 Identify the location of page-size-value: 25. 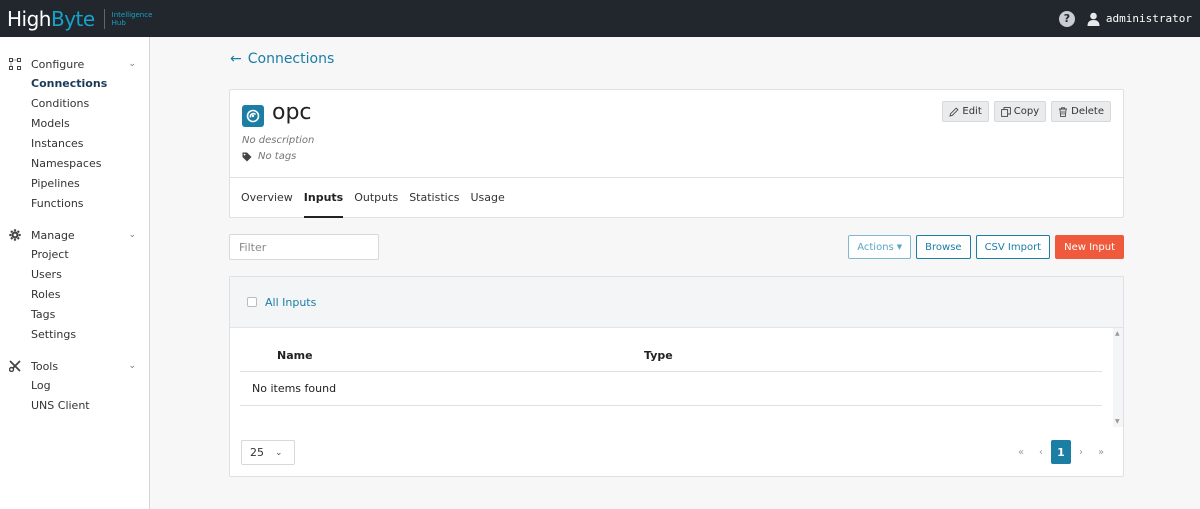
(257, 452).